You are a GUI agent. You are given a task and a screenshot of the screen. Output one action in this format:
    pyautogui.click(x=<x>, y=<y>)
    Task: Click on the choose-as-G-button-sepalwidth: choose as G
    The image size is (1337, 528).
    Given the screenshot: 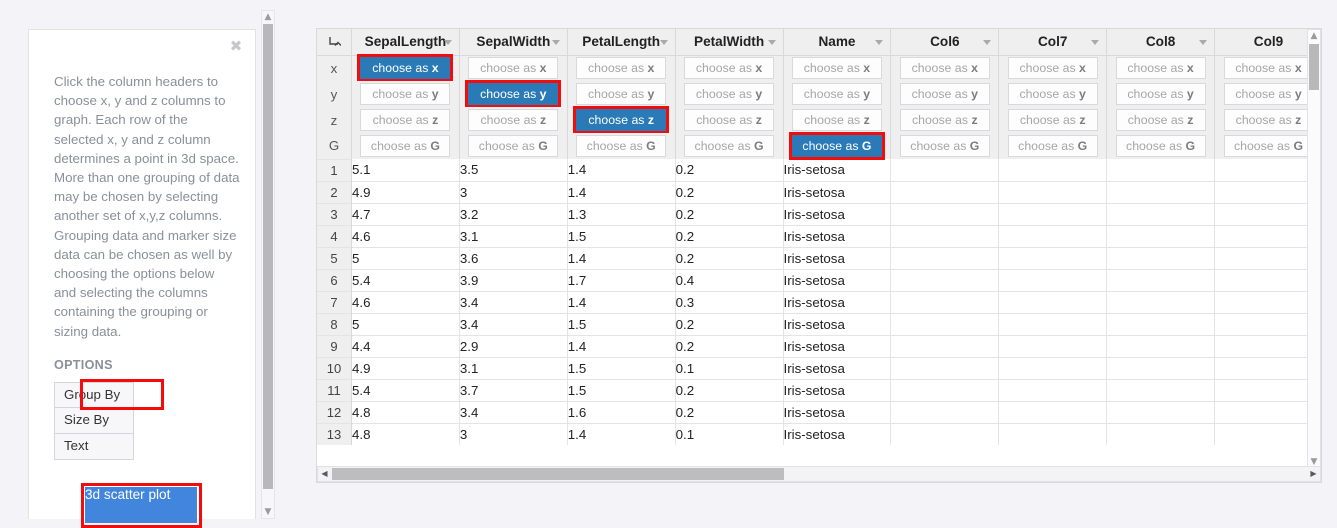 What is the action you would take?
    pyautogui.click(x=513, y=146)
    